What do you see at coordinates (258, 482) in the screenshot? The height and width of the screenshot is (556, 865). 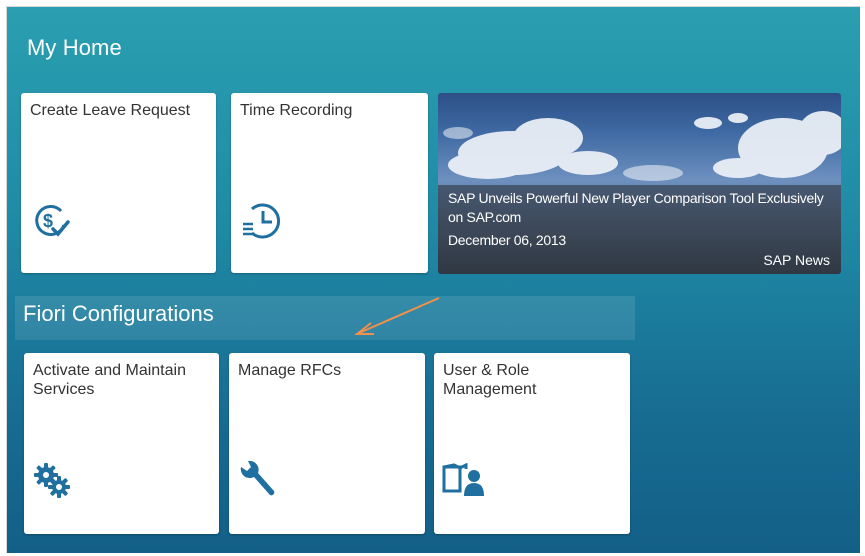 I see `wrench-icon` at bounding box center [258, 482].